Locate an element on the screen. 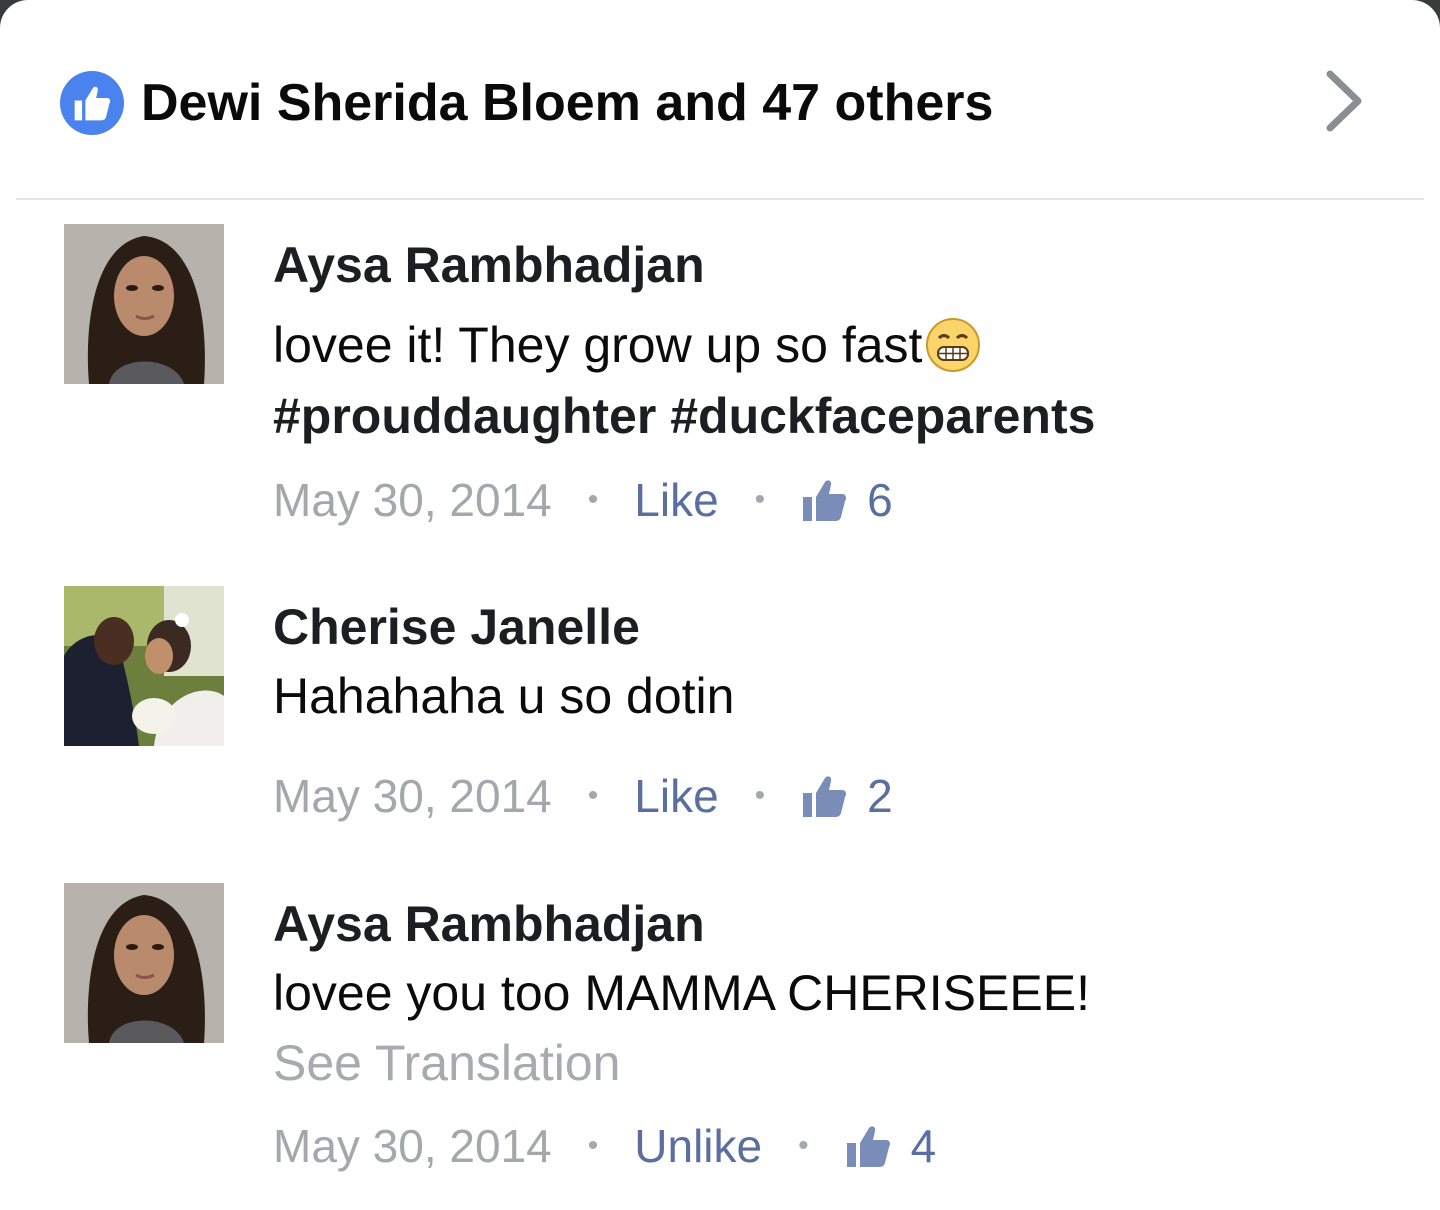 This screenshot has height=1210, width=1440. like-count: 2 is located at coordinates (880, 796).